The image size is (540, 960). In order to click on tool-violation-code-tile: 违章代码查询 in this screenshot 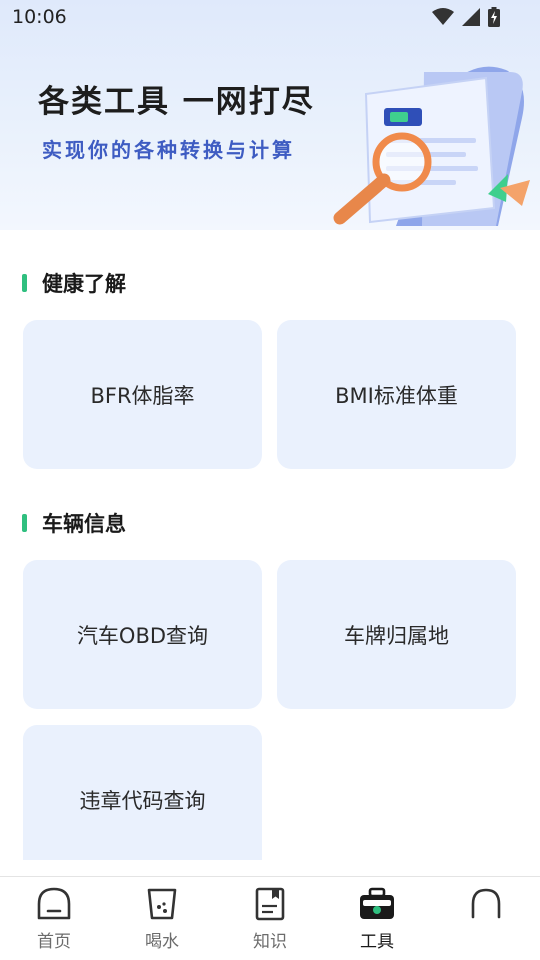, I will do `click(142, 792)`.